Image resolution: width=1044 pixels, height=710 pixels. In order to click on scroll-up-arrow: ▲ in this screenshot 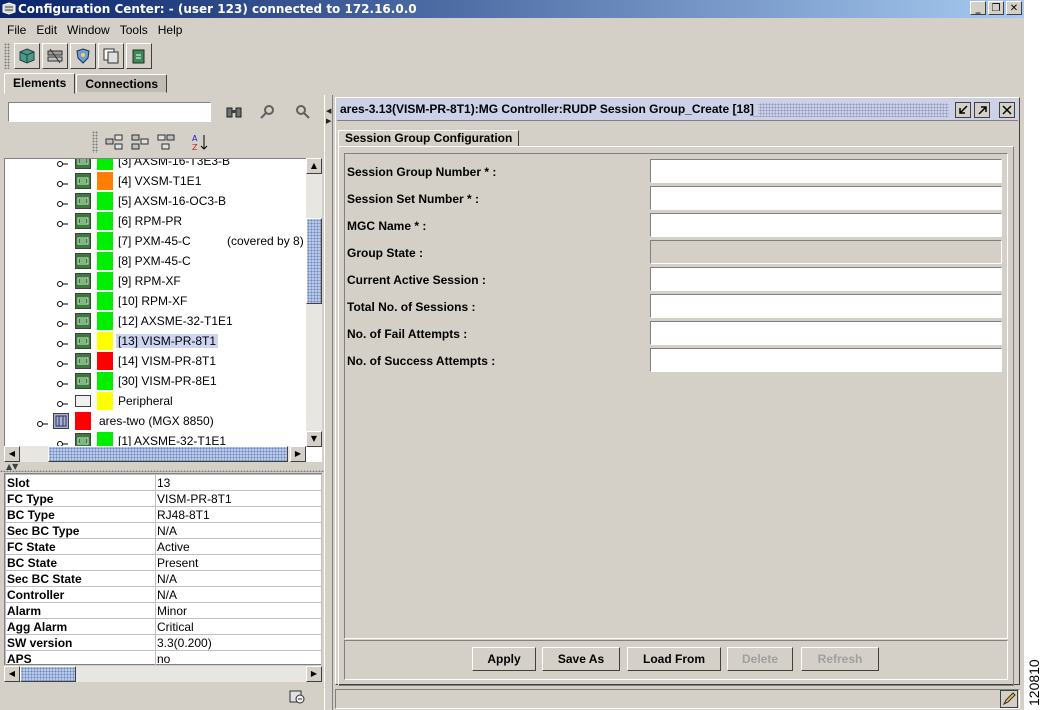, I will do `click(314, 166)`.